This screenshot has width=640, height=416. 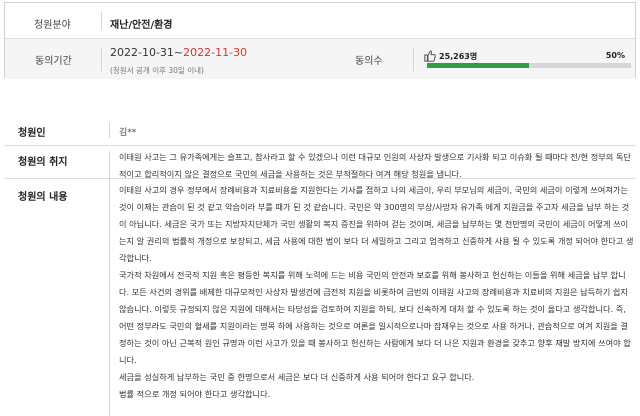 I want to click on period-label: 동의기간, so click(x=53, y=61).